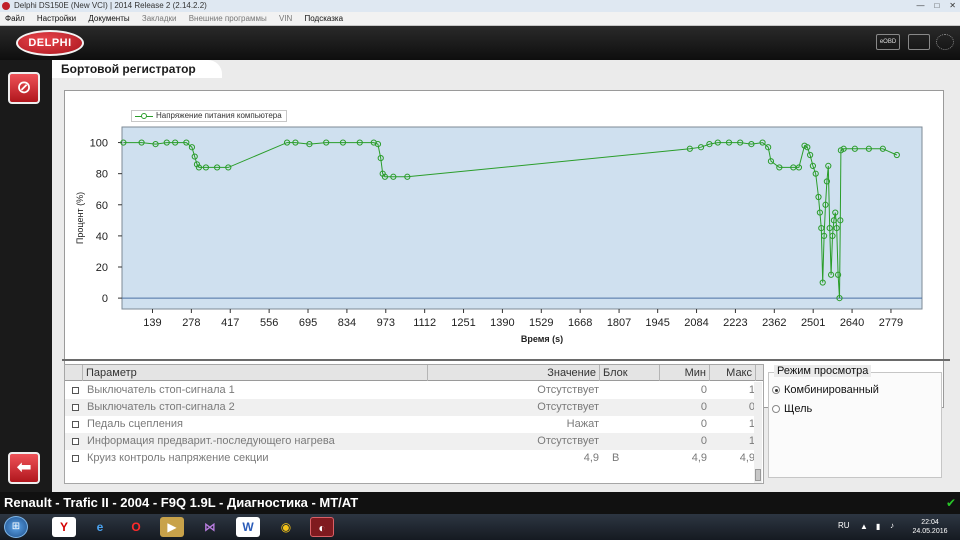 This screenshot has width=960, height=540. Describe the element at coordinates (852, 323) in the screenshot. I see `x-tick-label: 2640` at that location.